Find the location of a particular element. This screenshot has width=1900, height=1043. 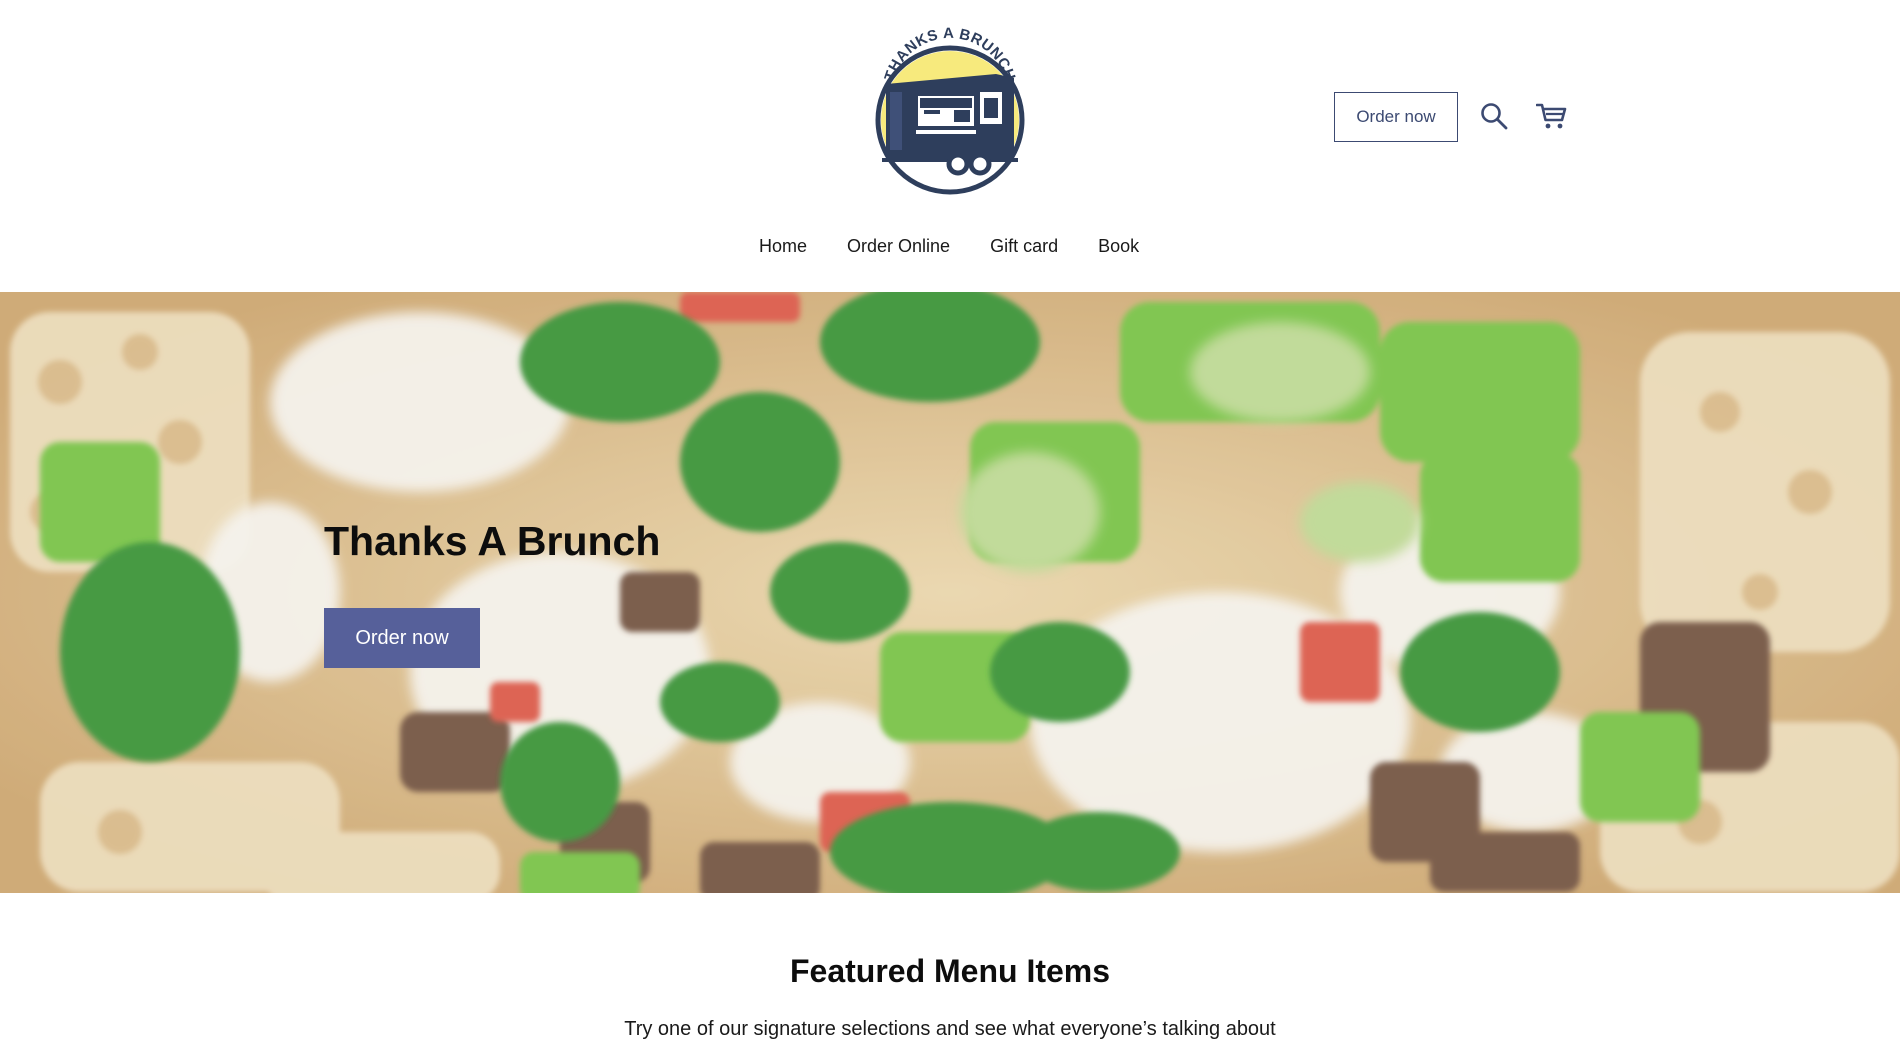

hero-title: Thanks A Brunch is located at coordinates (492, 541).